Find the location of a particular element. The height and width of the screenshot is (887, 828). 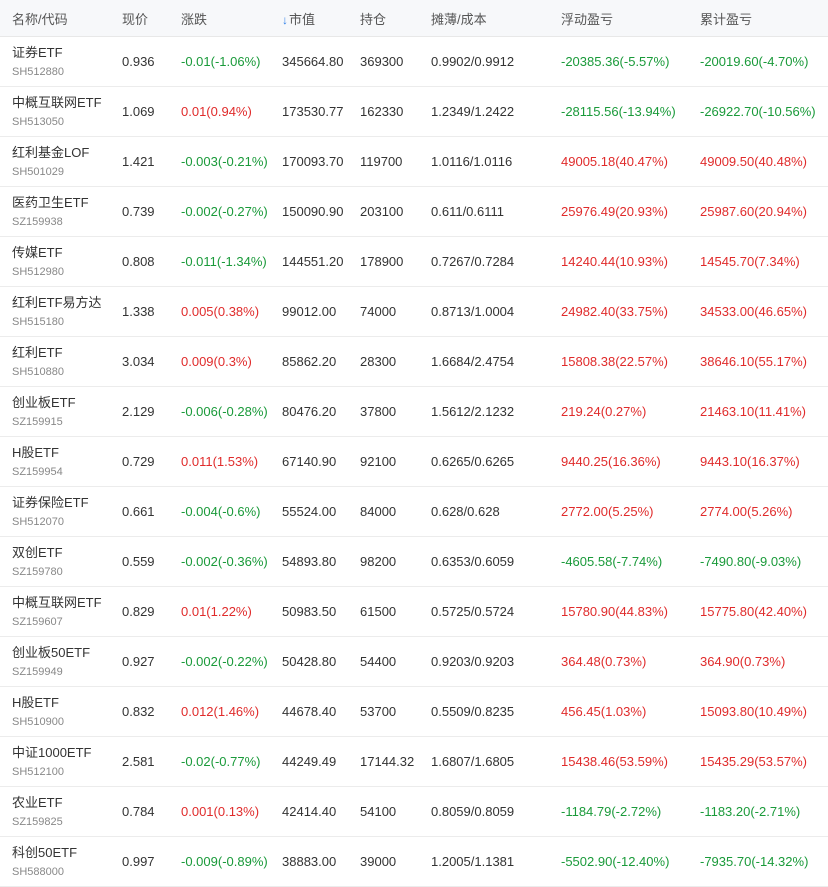

fund-code: SZ159938 is located at coordinates (37, 221).